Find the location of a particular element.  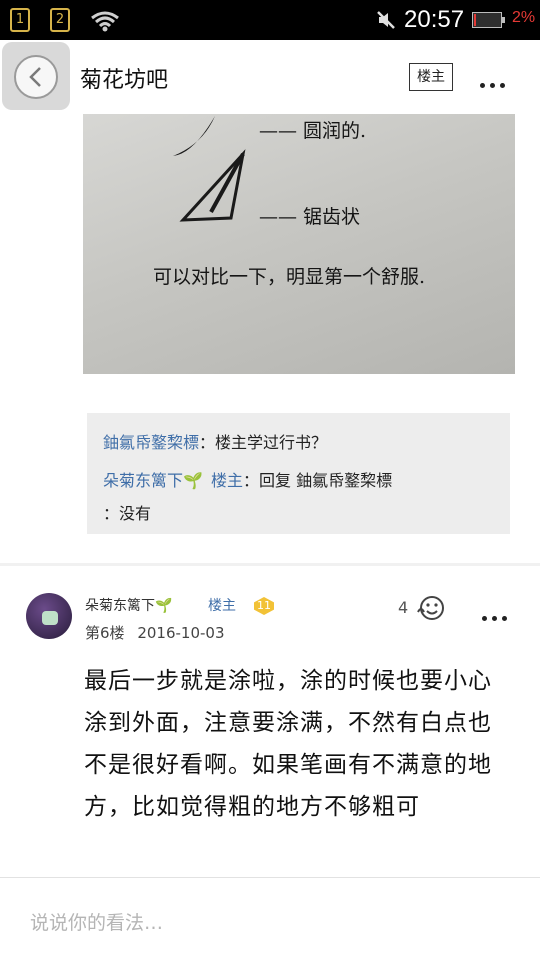

forum-title: 菊花坊吧 is located at coordinates (124, 78).